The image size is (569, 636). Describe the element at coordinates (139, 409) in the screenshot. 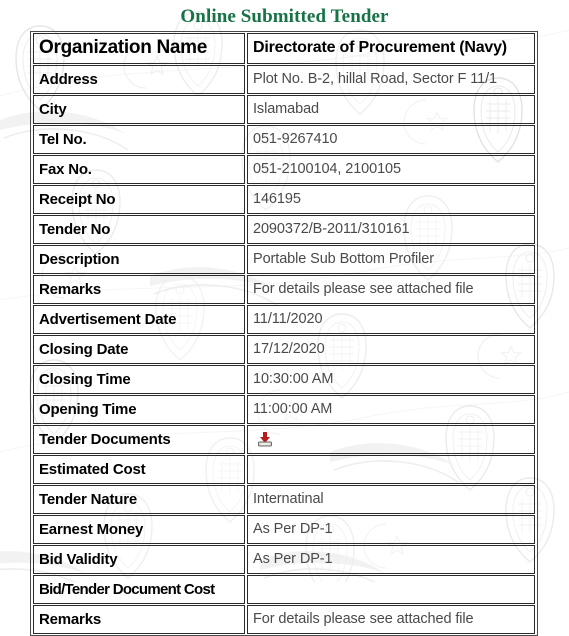

I see `row-label: Opening Time` at that location.